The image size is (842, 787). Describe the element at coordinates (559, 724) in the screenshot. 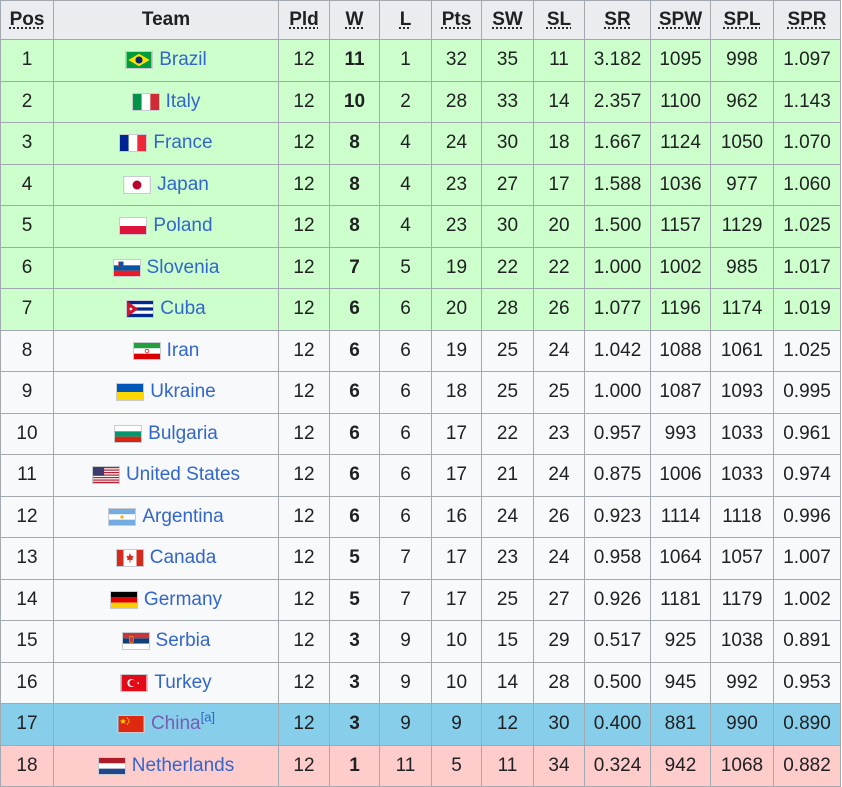

I see `sl-cell: 30` at that location.